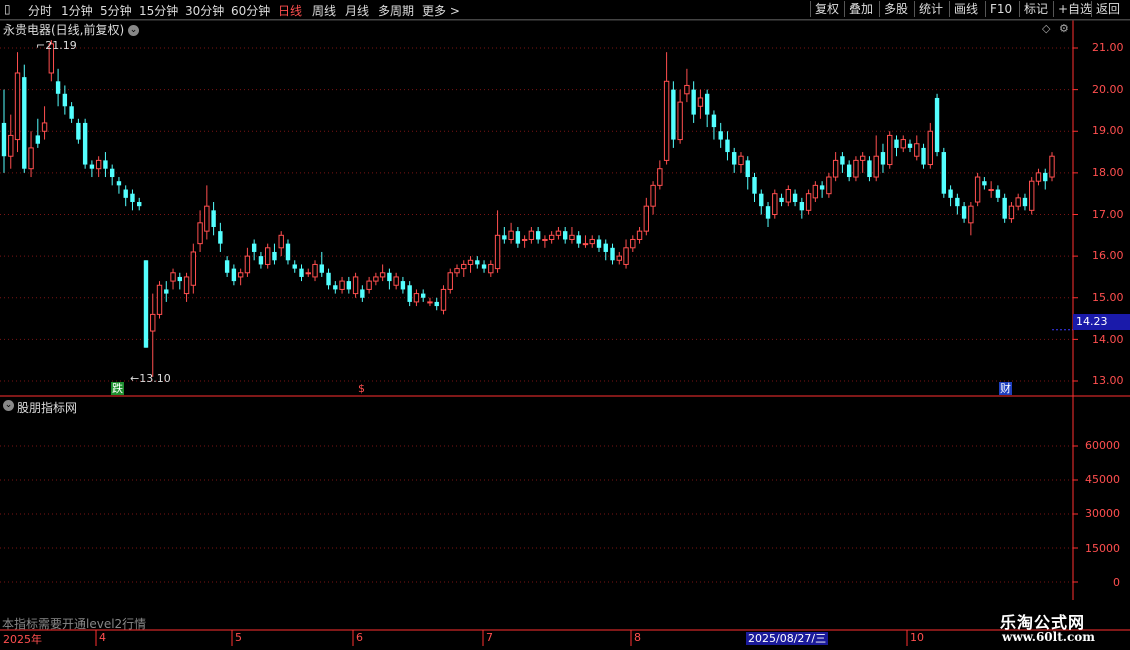 The width and height of the screenshot is (1130, 650). Describe the element at coordinates (1108, 89) in the screenshot. I see `price-axis-label: 20.00` at that location.